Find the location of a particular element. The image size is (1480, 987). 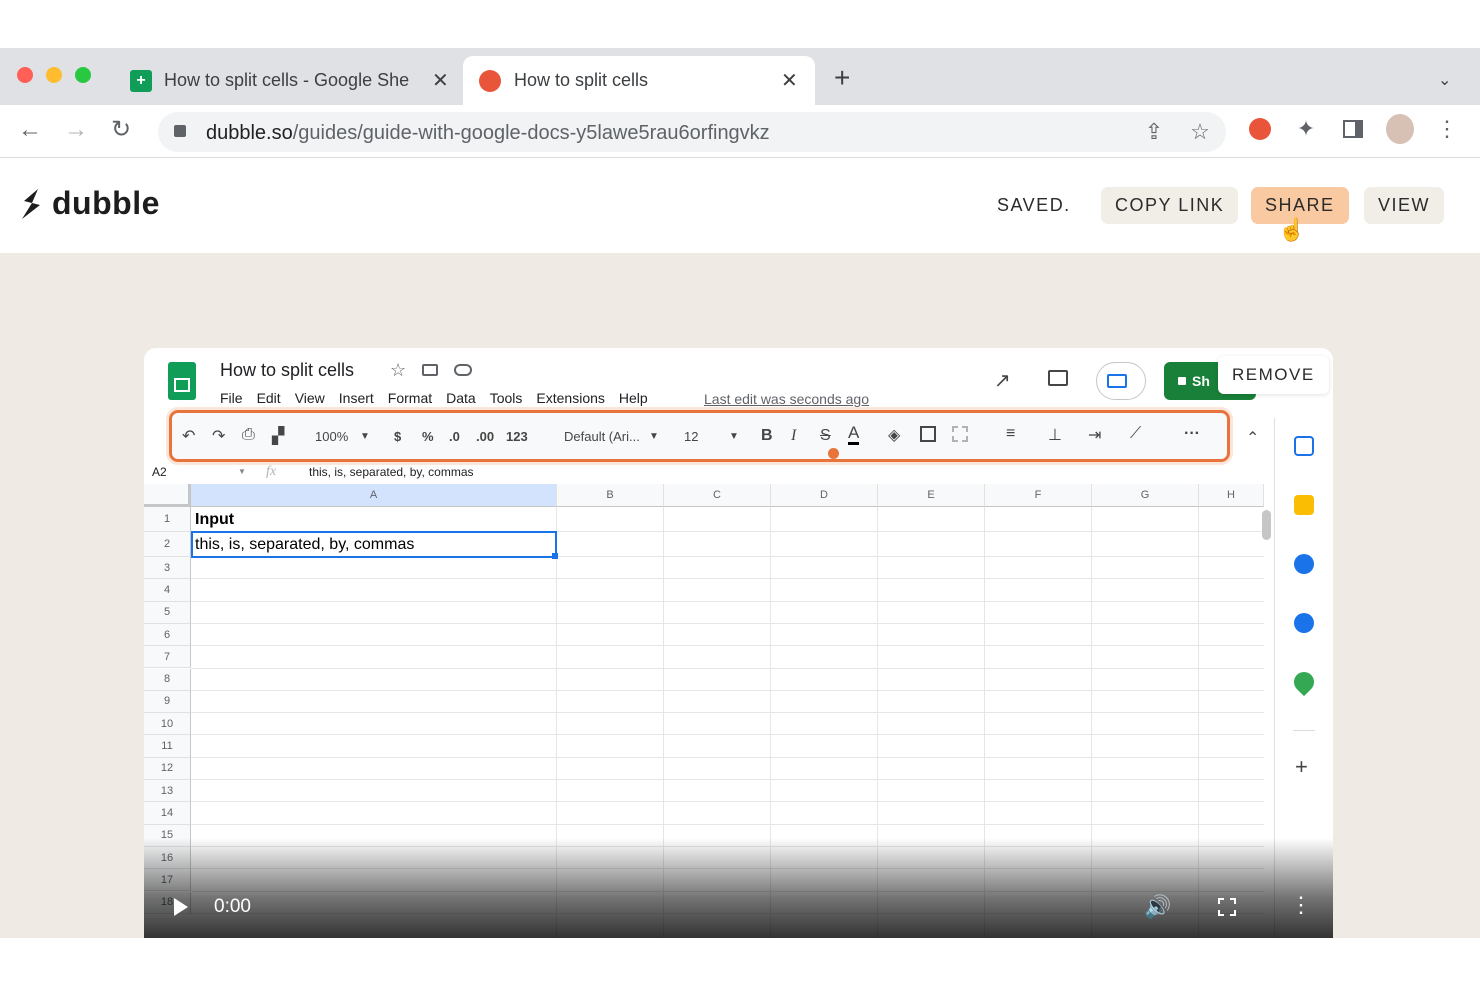

tab-google-sheets: + How to split cells - Google She ✕ is located at coordinates (288, 80).